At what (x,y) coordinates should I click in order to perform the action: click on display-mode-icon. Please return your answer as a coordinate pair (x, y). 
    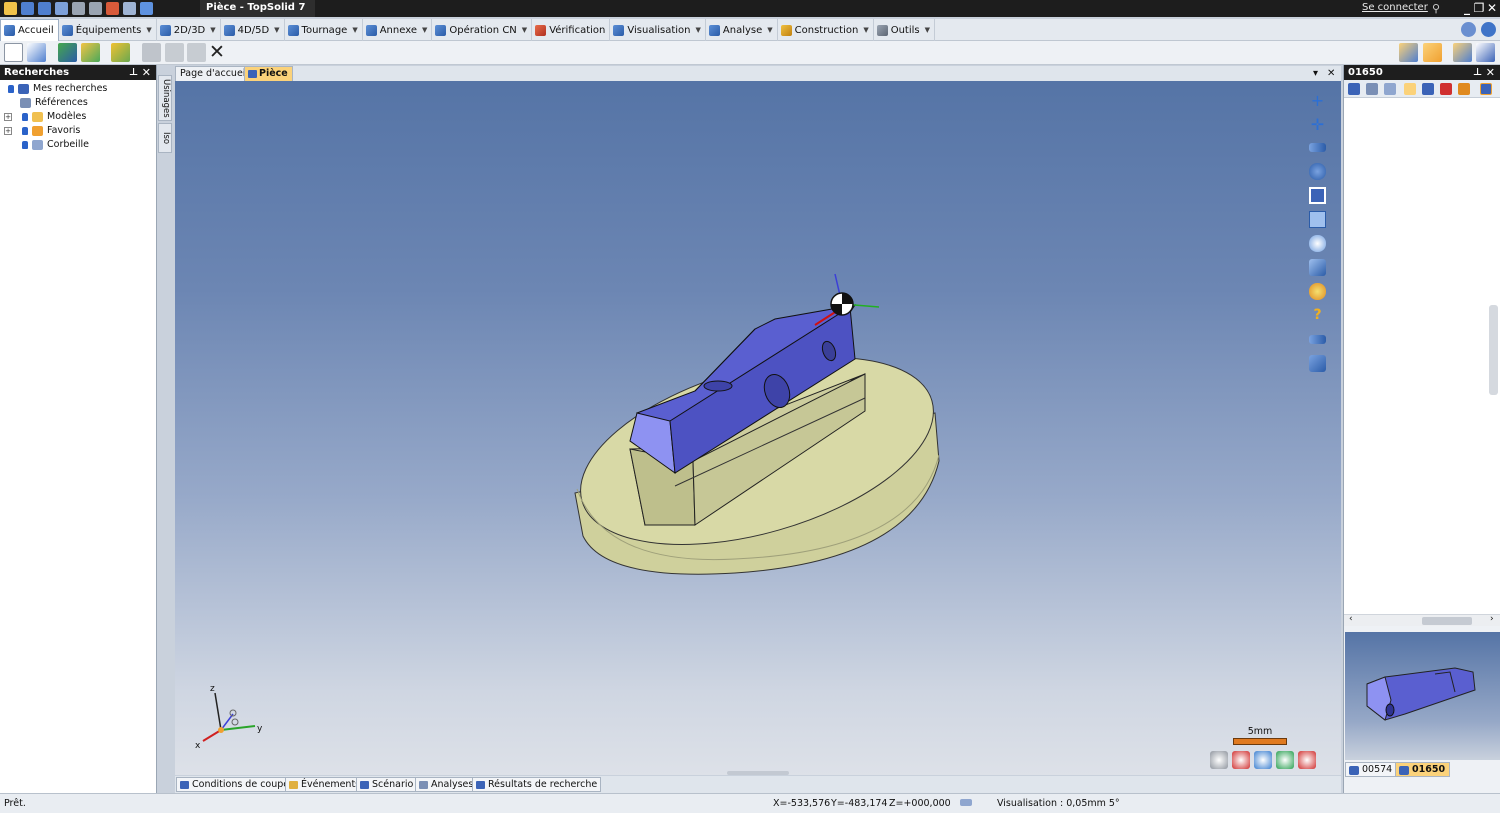
    Looking at the image, I should click on (1408, 52).